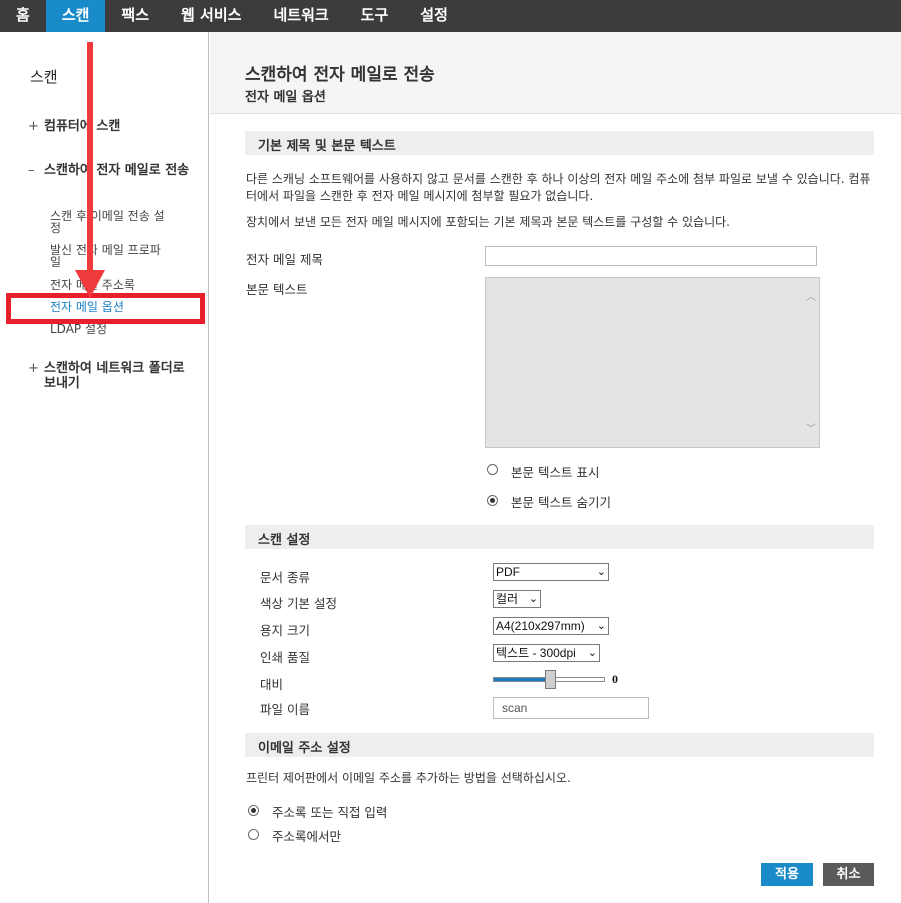  I want to click on sidebar-group-label: 컴퓨터에 스캔, so click(82, 126).